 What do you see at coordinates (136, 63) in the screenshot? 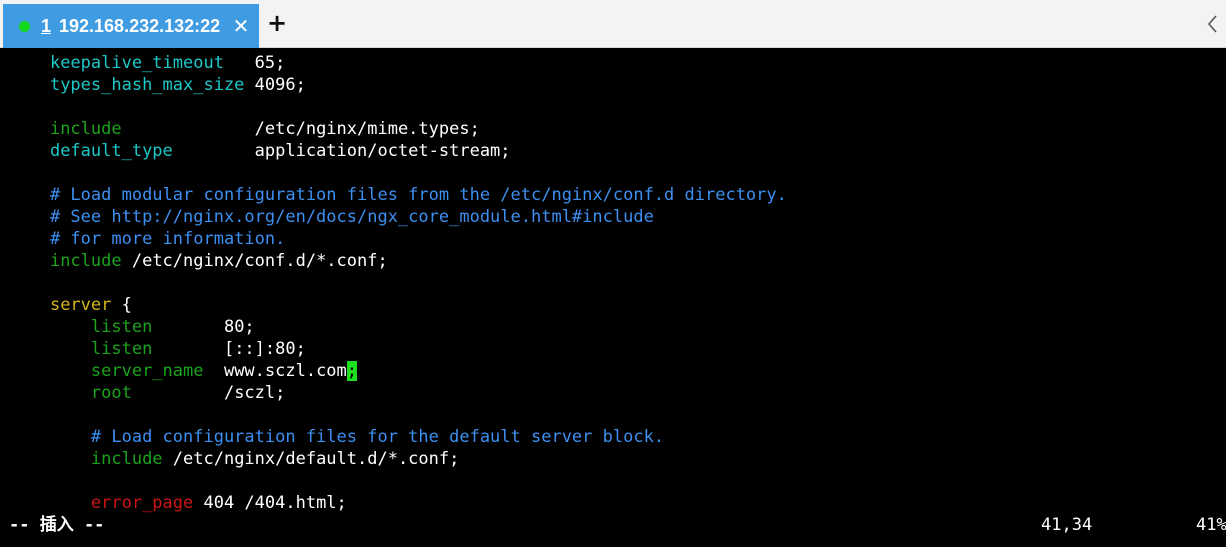
I see `code-token: keepalive_timeout` at bounding box center [136, 63].